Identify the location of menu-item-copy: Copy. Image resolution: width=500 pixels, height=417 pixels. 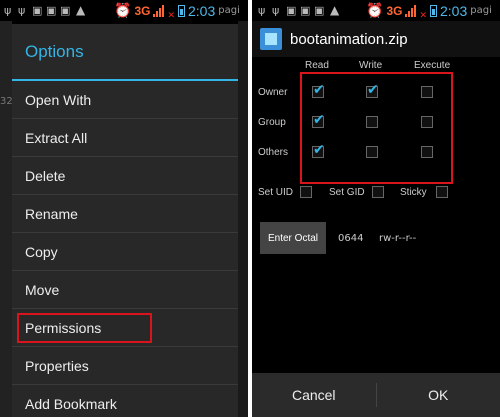
(125, 252).